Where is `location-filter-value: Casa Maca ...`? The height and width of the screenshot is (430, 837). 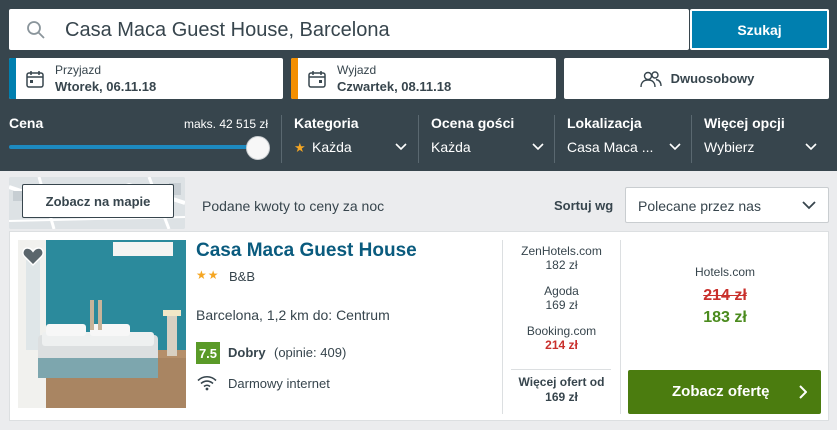 location-filter-value: Casa Maca ... is located at coordinates (610, 147).